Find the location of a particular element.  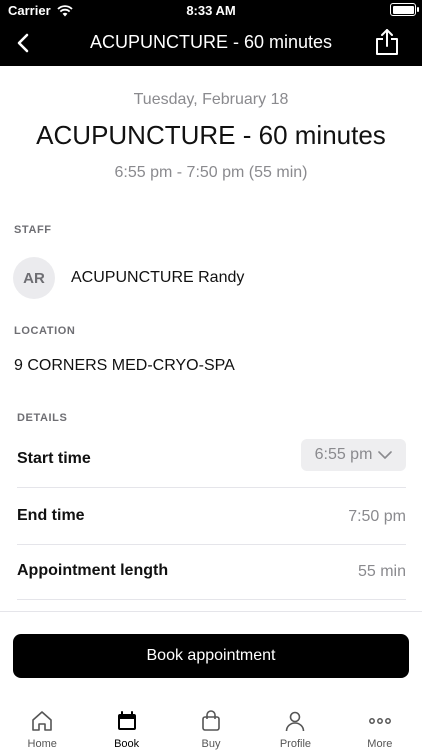

shopping-bag-icon is located at coordinates (211, 720).